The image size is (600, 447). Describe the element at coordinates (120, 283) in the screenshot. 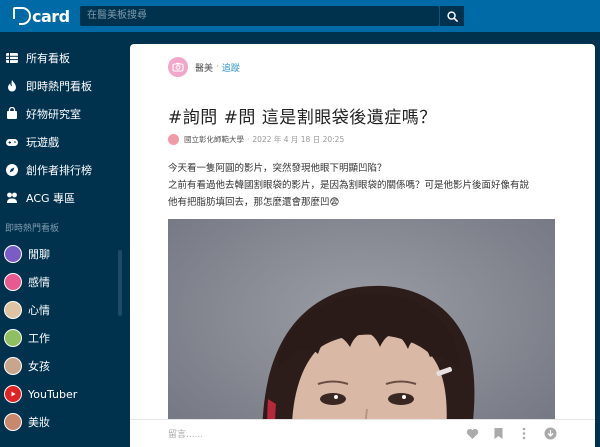

I see `sidebar-scrollbar` at that location.